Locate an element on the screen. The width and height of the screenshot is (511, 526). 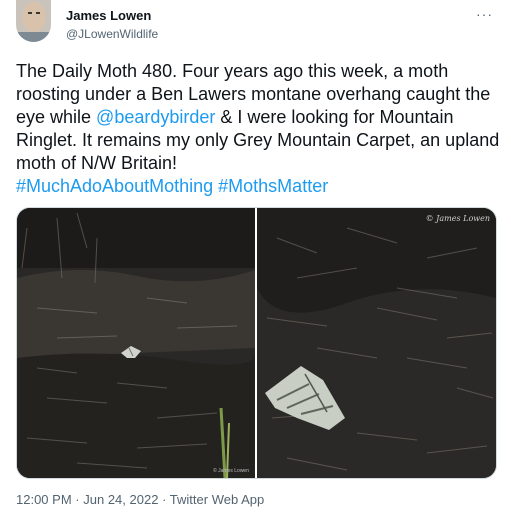
display-name: James Lowen is located at coordinates (108, 15).